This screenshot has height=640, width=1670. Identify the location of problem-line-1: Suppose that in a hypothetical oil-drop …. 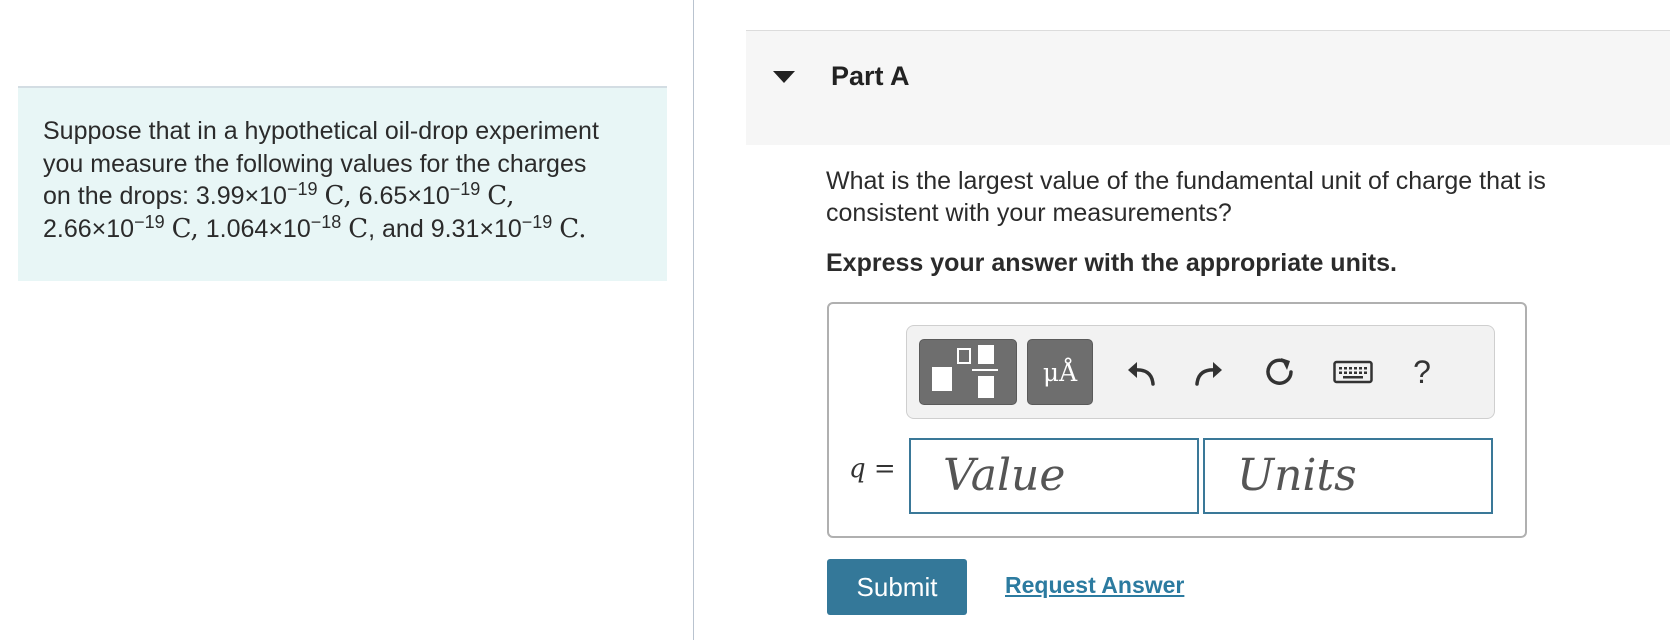
(321, 131).